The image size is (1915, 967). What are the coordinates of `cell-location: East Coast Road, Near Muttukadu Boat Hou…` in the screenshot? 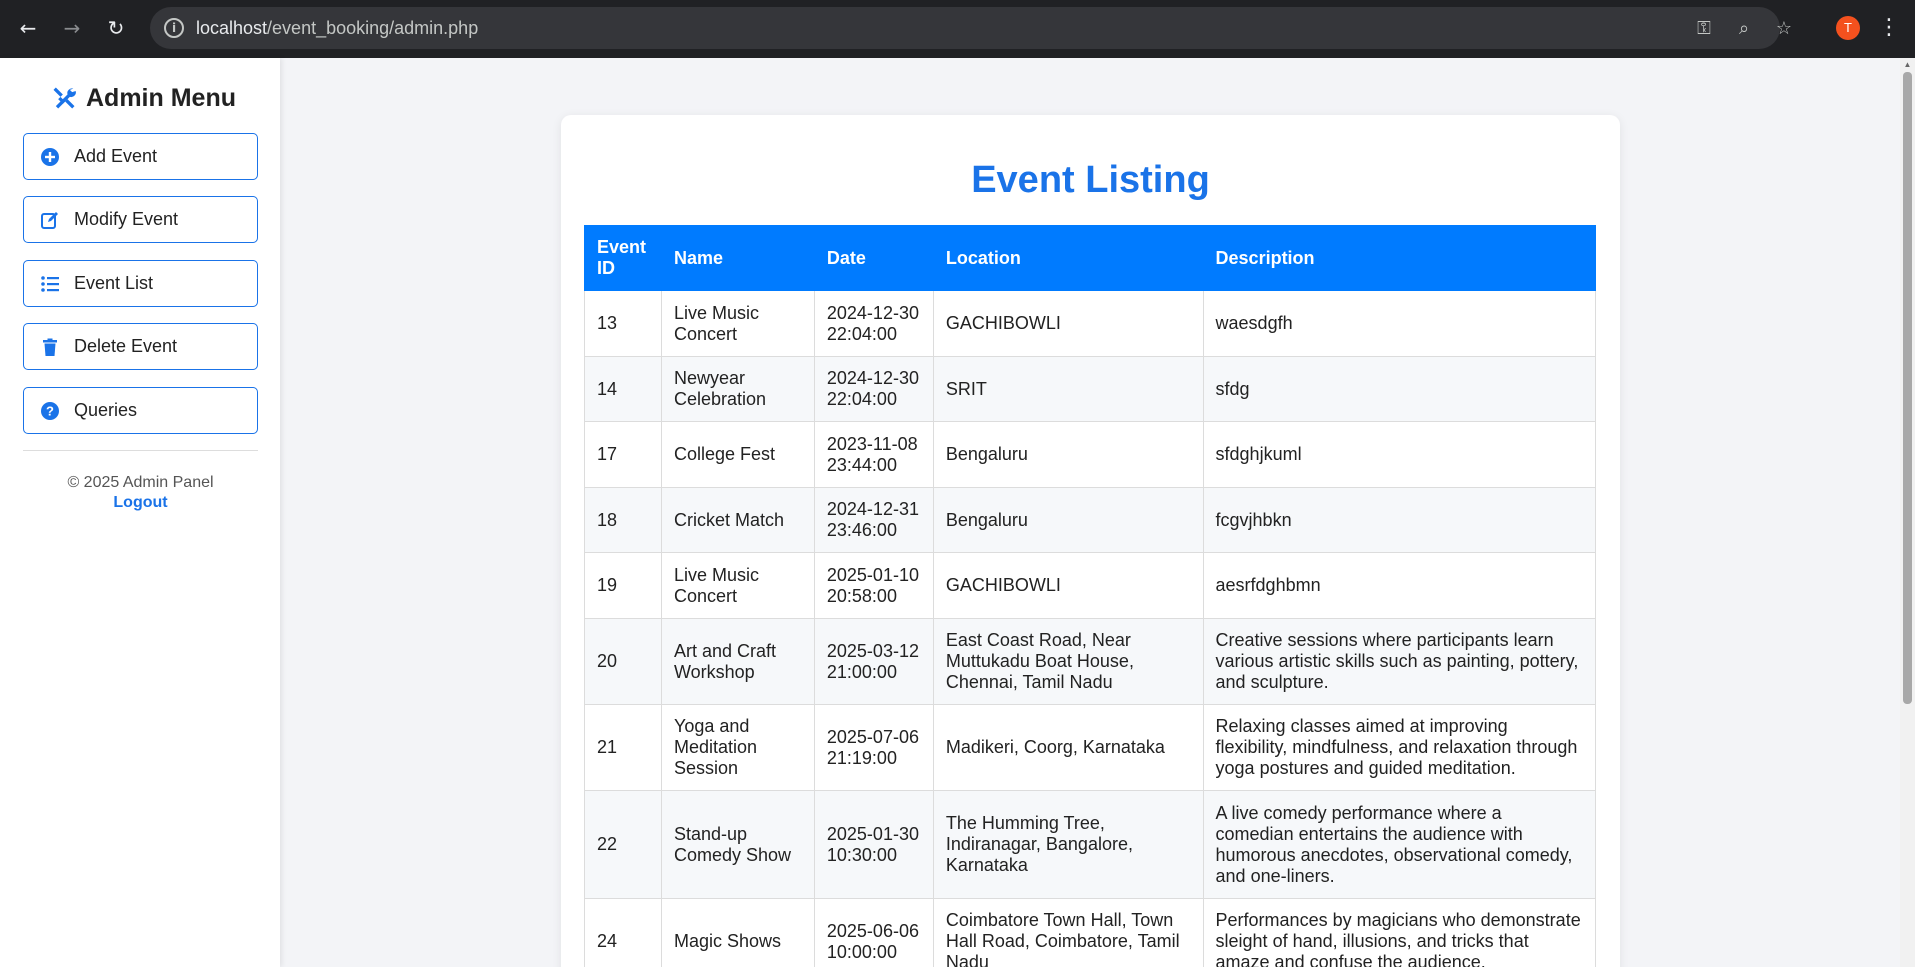 It's located at (1068, 661).